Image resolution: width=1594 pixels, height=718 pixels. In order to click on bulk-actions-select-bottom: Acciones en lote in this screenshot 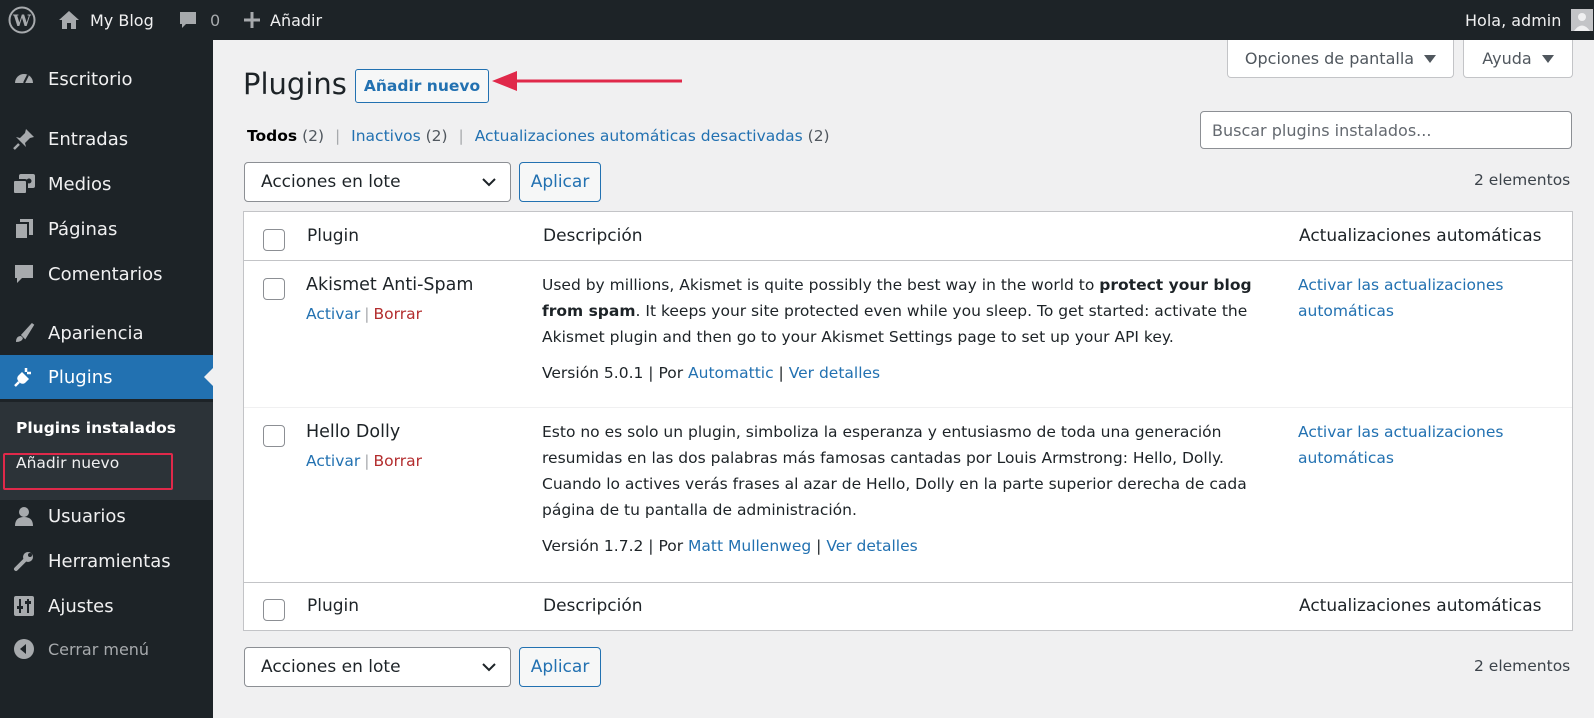, I will do `click(377, 667)`.